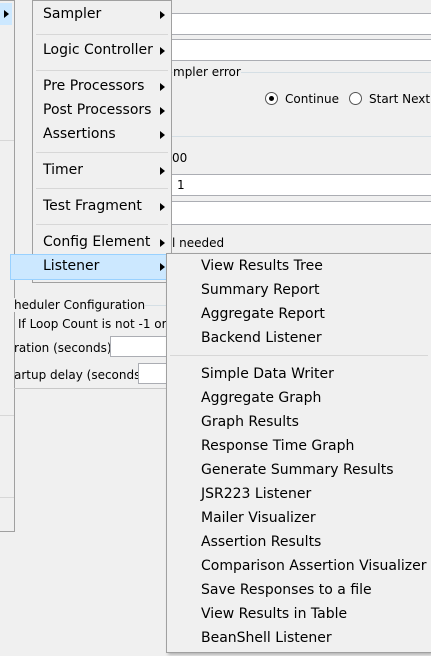  Describe the element at coordinates (72, 14) in the screenshot. I see `menu-item-sampler-label: Sampler` at that location.